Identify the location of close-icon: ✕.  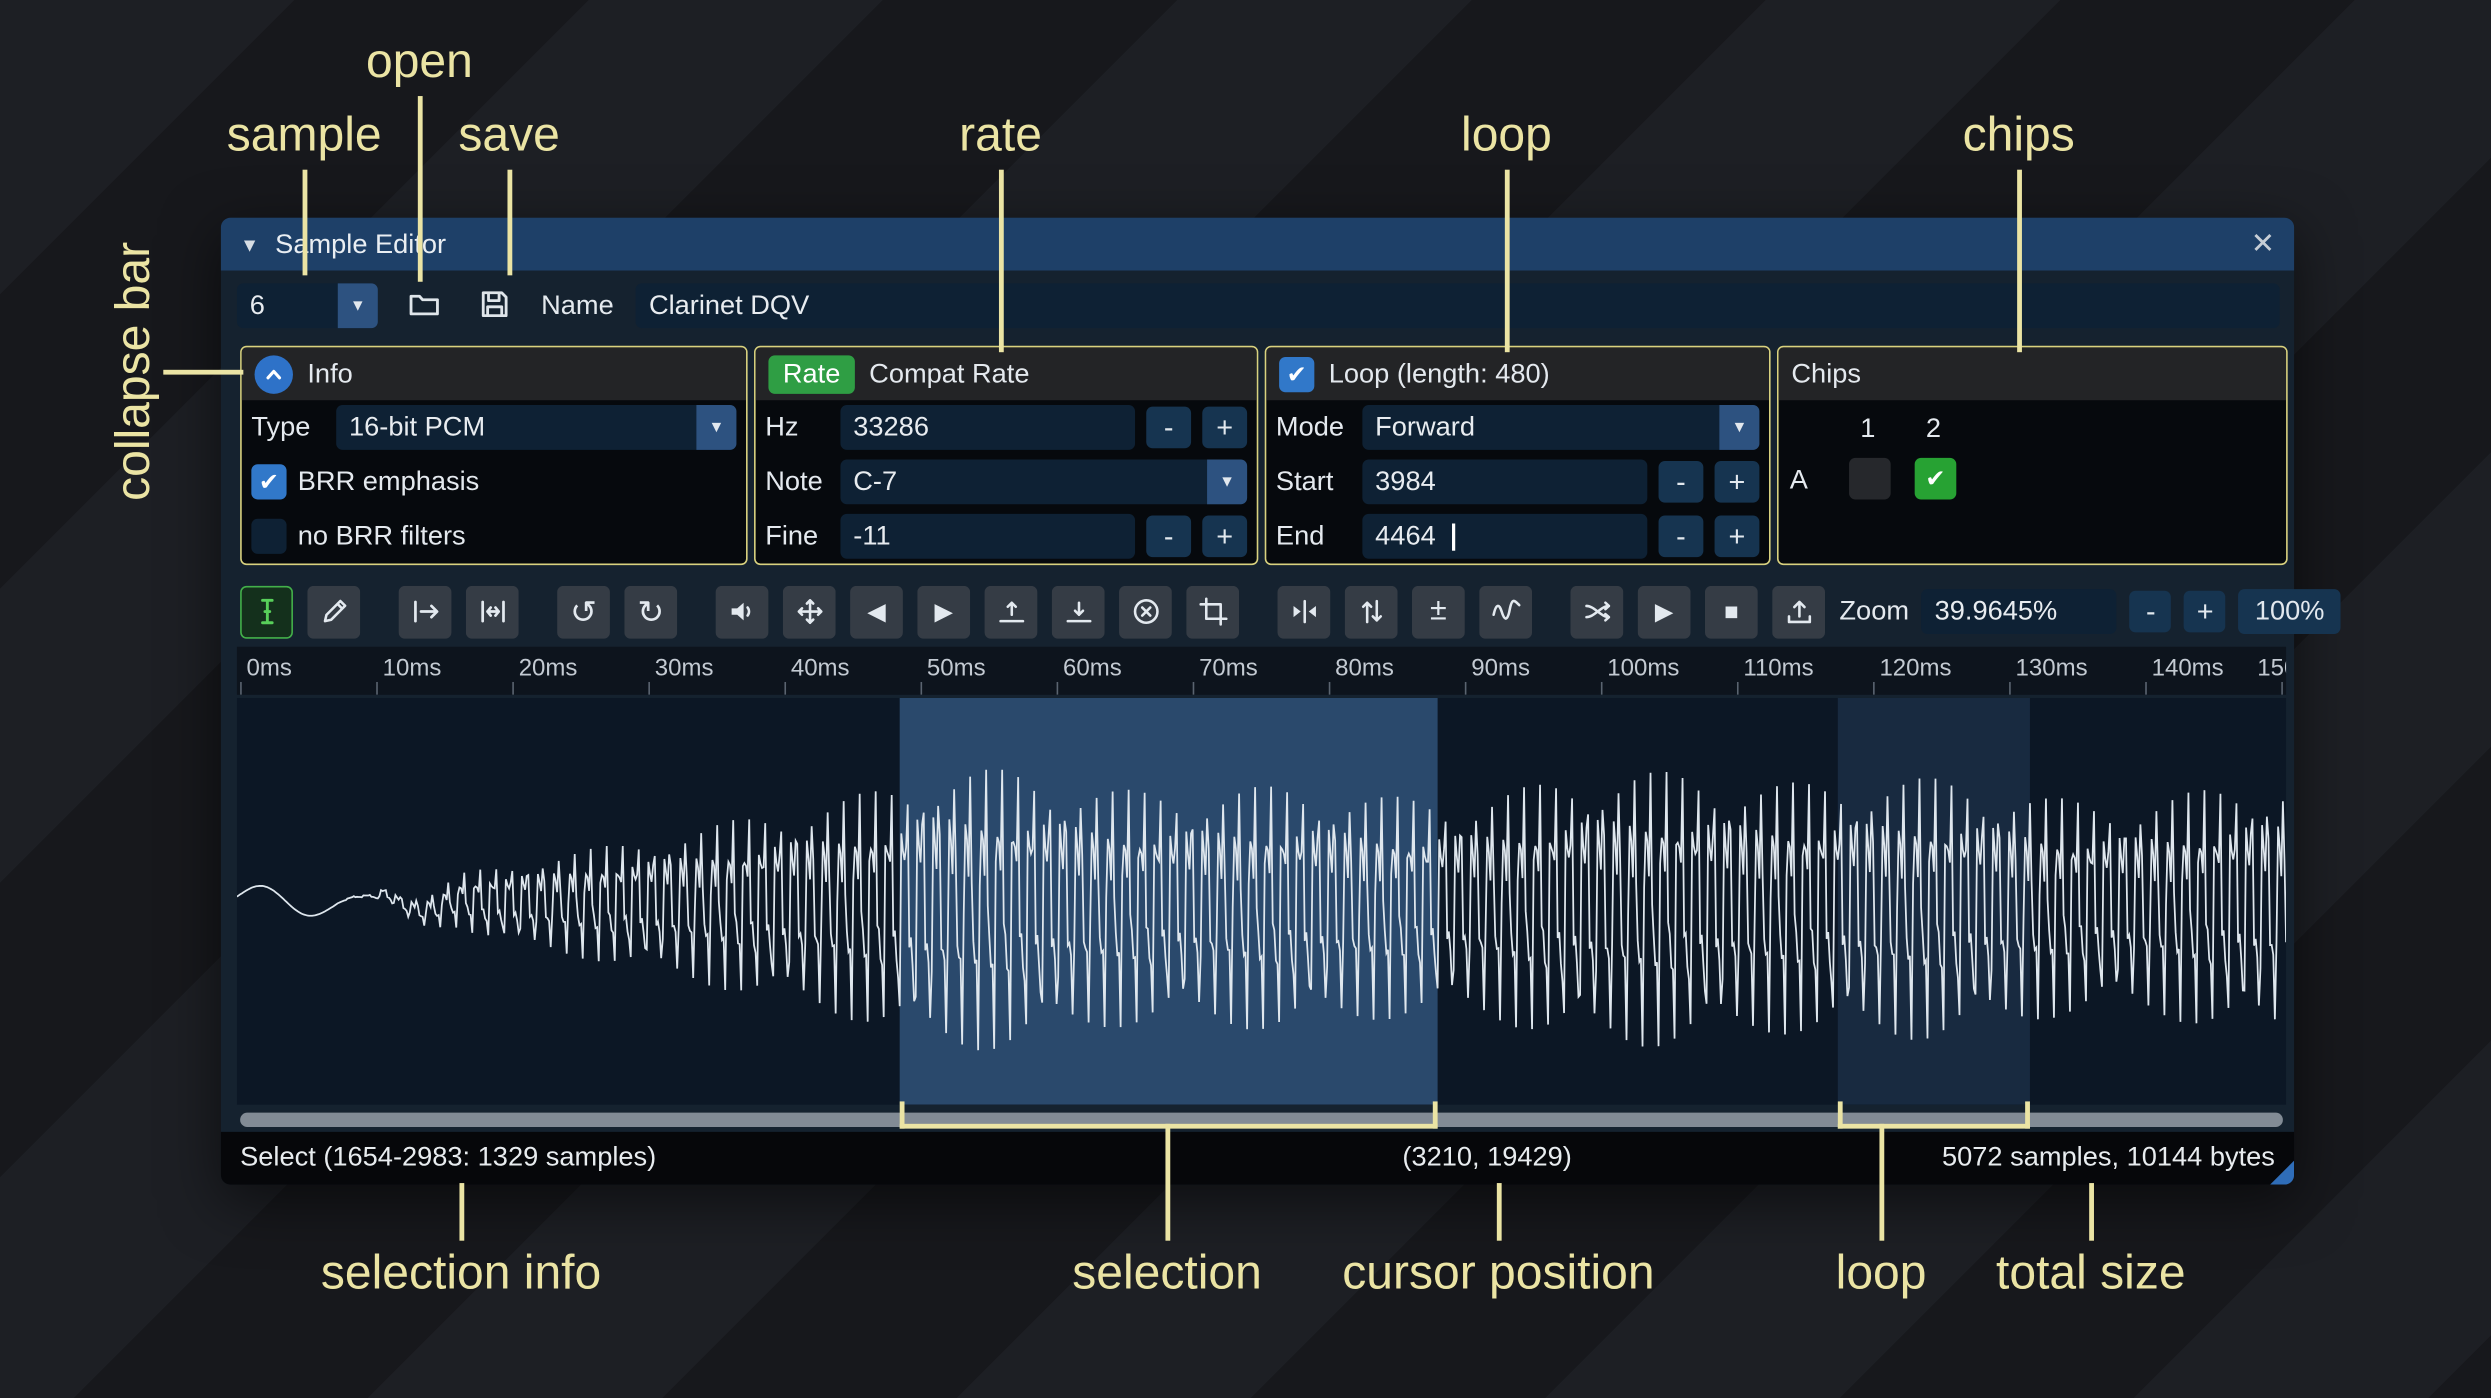
(2263, 244).